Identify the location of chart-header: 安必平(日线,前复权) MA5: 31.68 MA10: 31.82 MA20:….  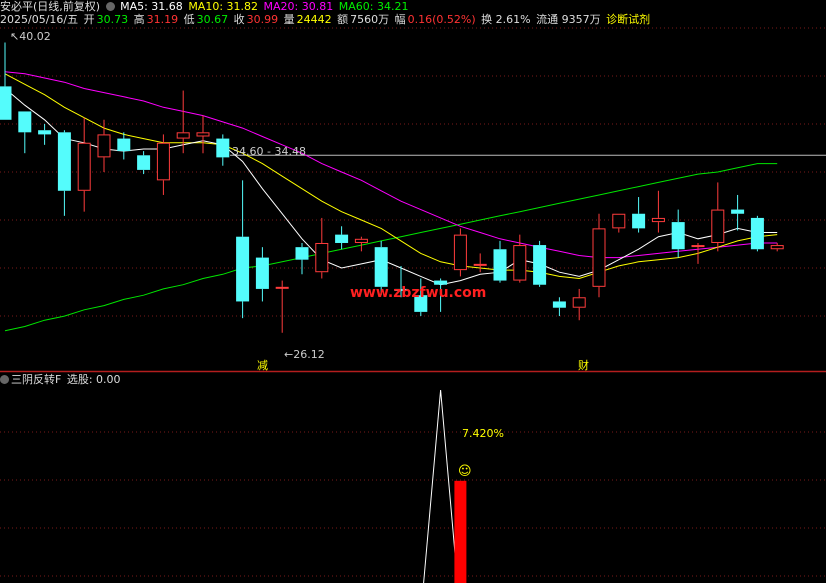
(205, 7).